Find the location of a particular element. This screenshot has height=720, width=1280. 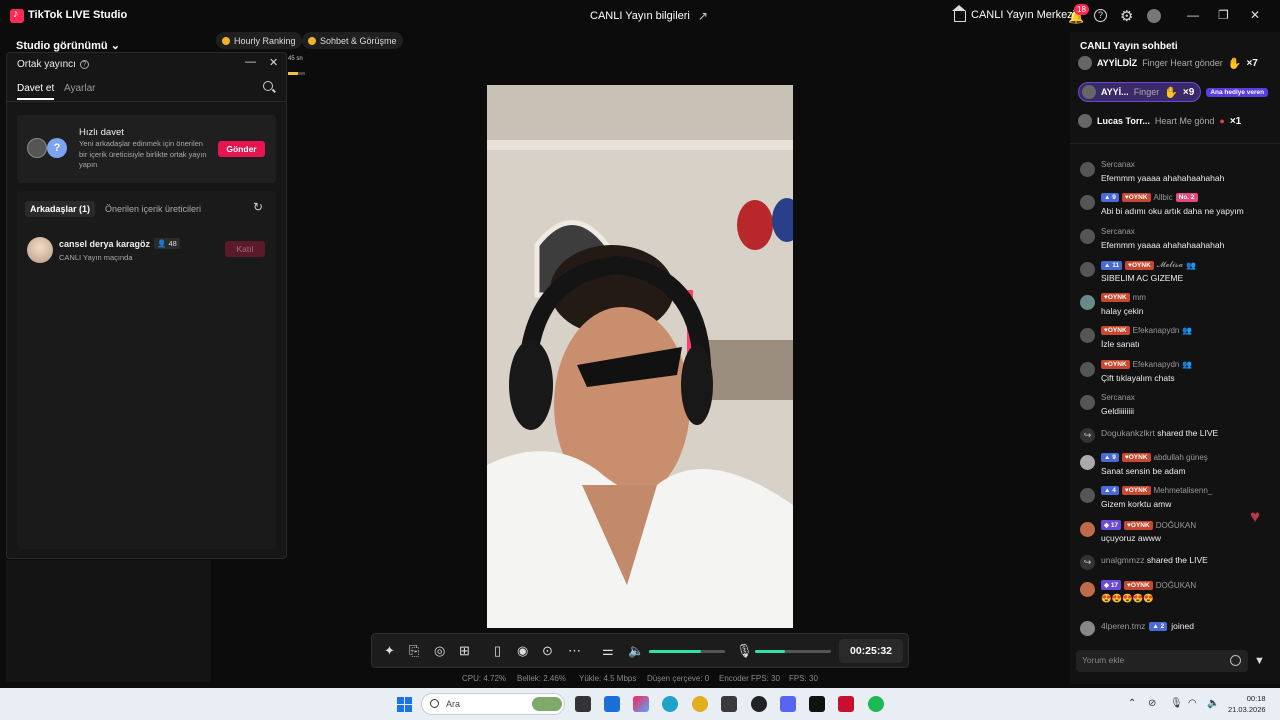

gift-row-top-gifter: AYYİ... Finger ✋ ×9 Ana hediye veren is located at coordinates (1173, 92).